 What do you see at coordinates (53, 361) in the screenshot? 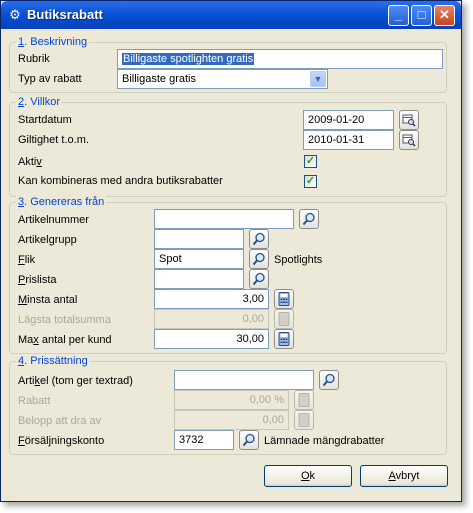
I see `group-legend: 4. Prissättning` at bounding box center [53, 361].